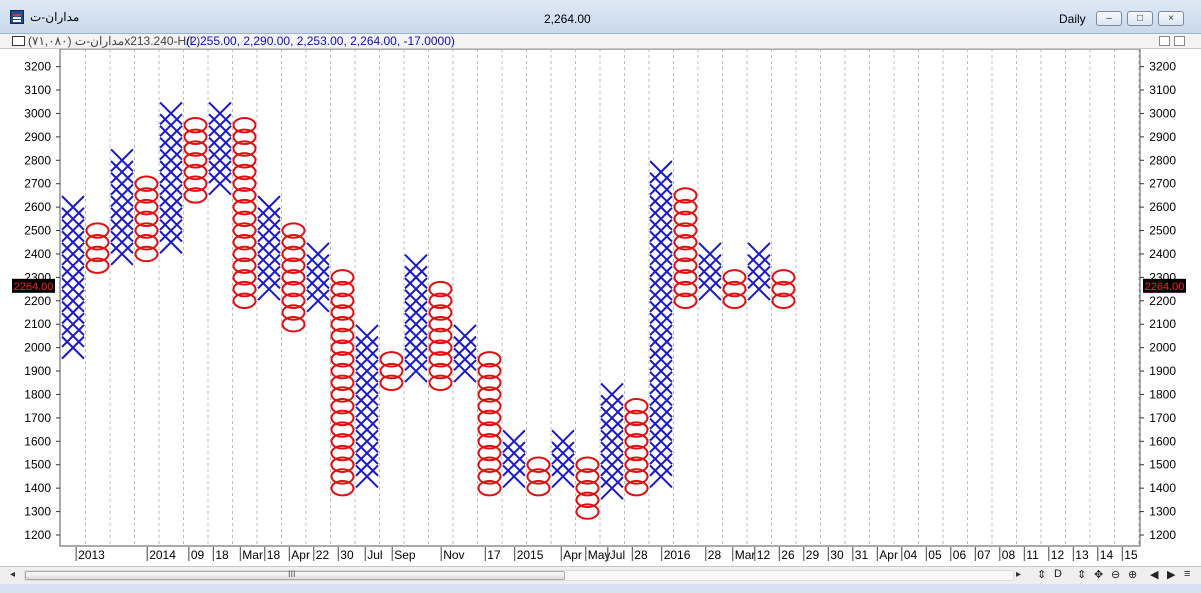 Image resolution: width=1201 pixels, height=593 pixels. Describe the element at coordinates (37, 301) in the screenshot. I see `y-tick-label-left: 2200` at that location.